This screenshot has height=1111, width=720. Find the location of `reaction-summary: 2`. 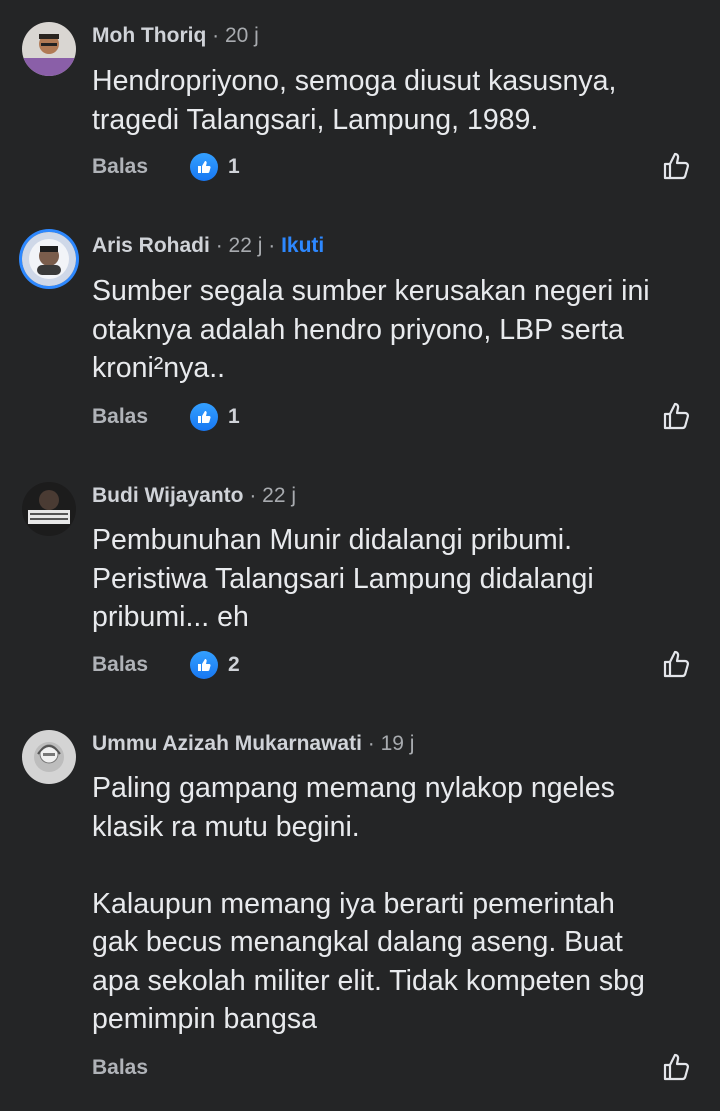

reaction-summary: 2 is located at coordinates (215, 665).